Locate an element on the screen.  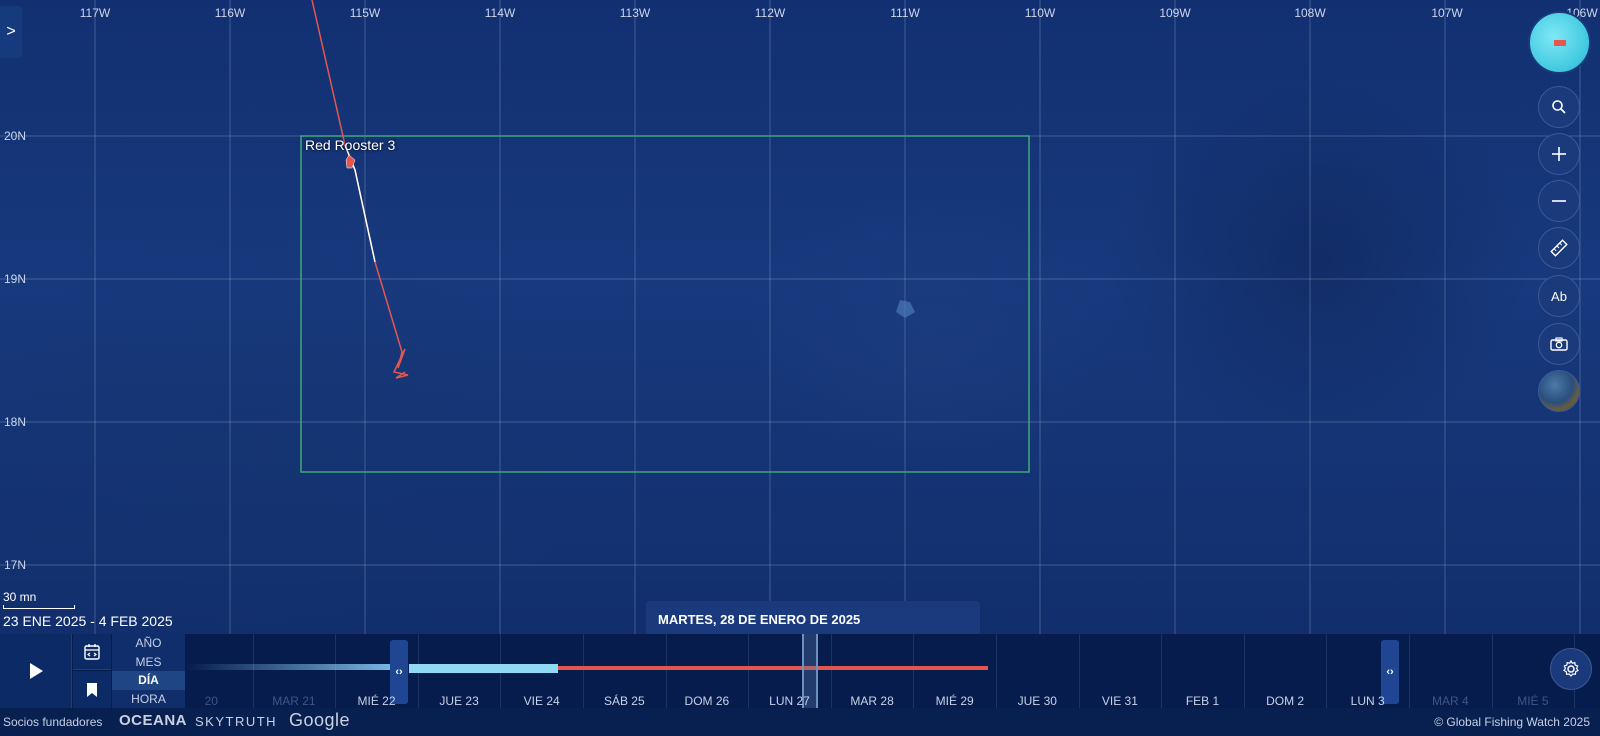
interval-year: AÑO is located at coordinates (148, 643).